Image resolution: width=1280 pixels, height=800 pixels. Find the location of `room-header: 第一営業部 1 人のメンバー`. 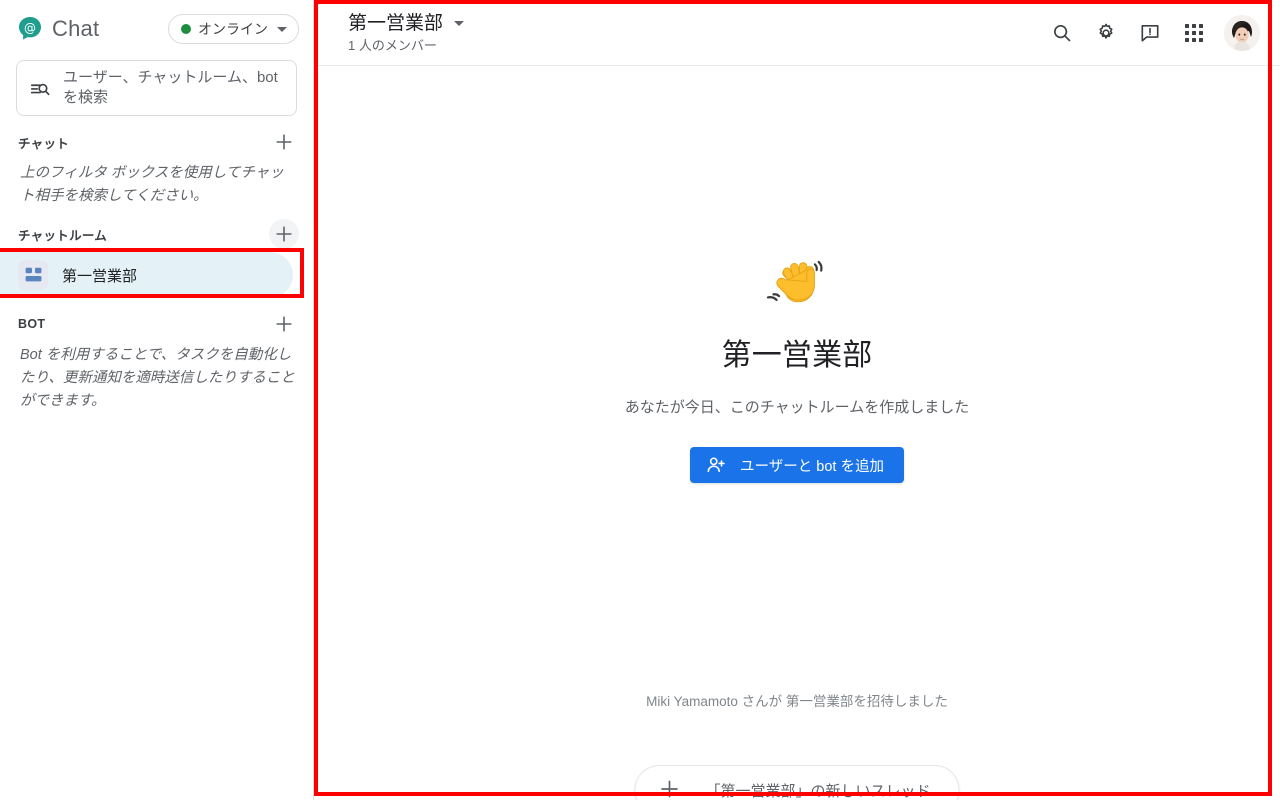

room-header: 第一営業部 1 人のメンバー is located at coordinates (797, 33).